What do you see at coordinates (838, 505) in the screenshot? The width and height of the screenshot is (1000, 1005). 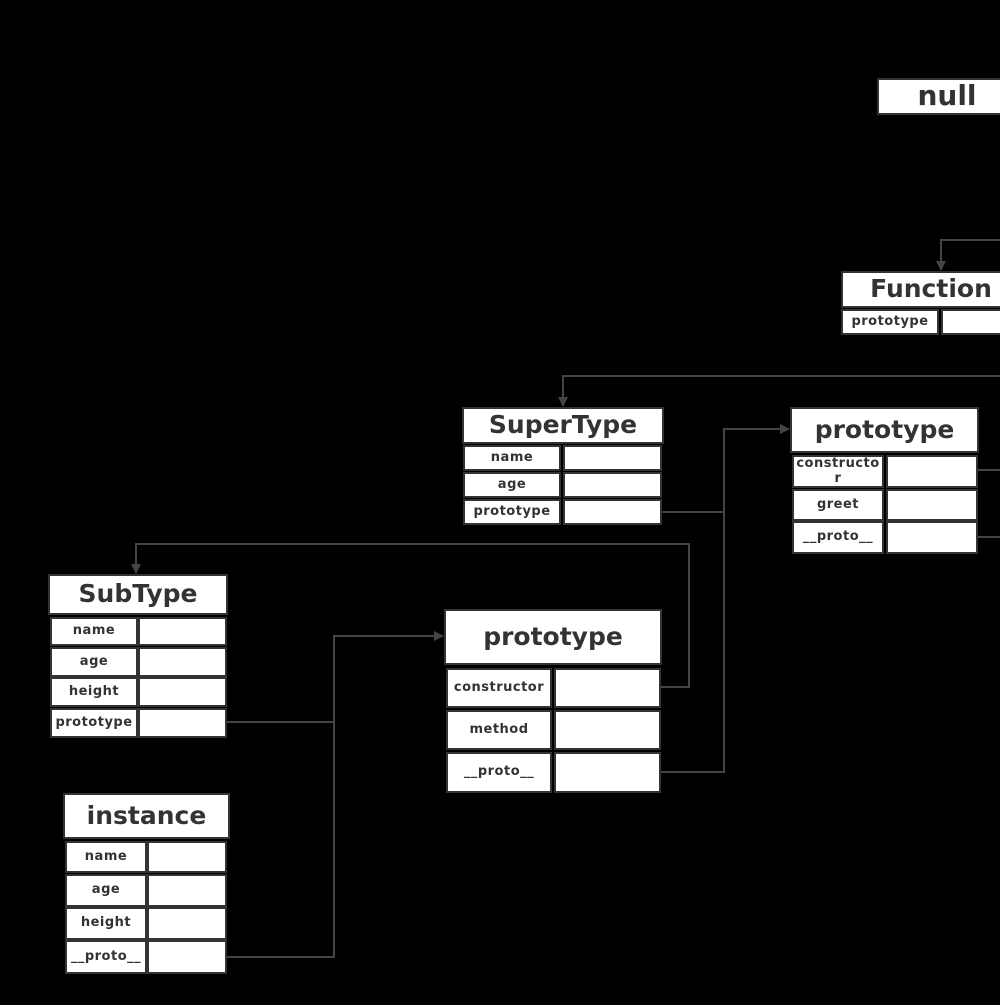 I see `field-label: greet` at bounding box center [838, 505].